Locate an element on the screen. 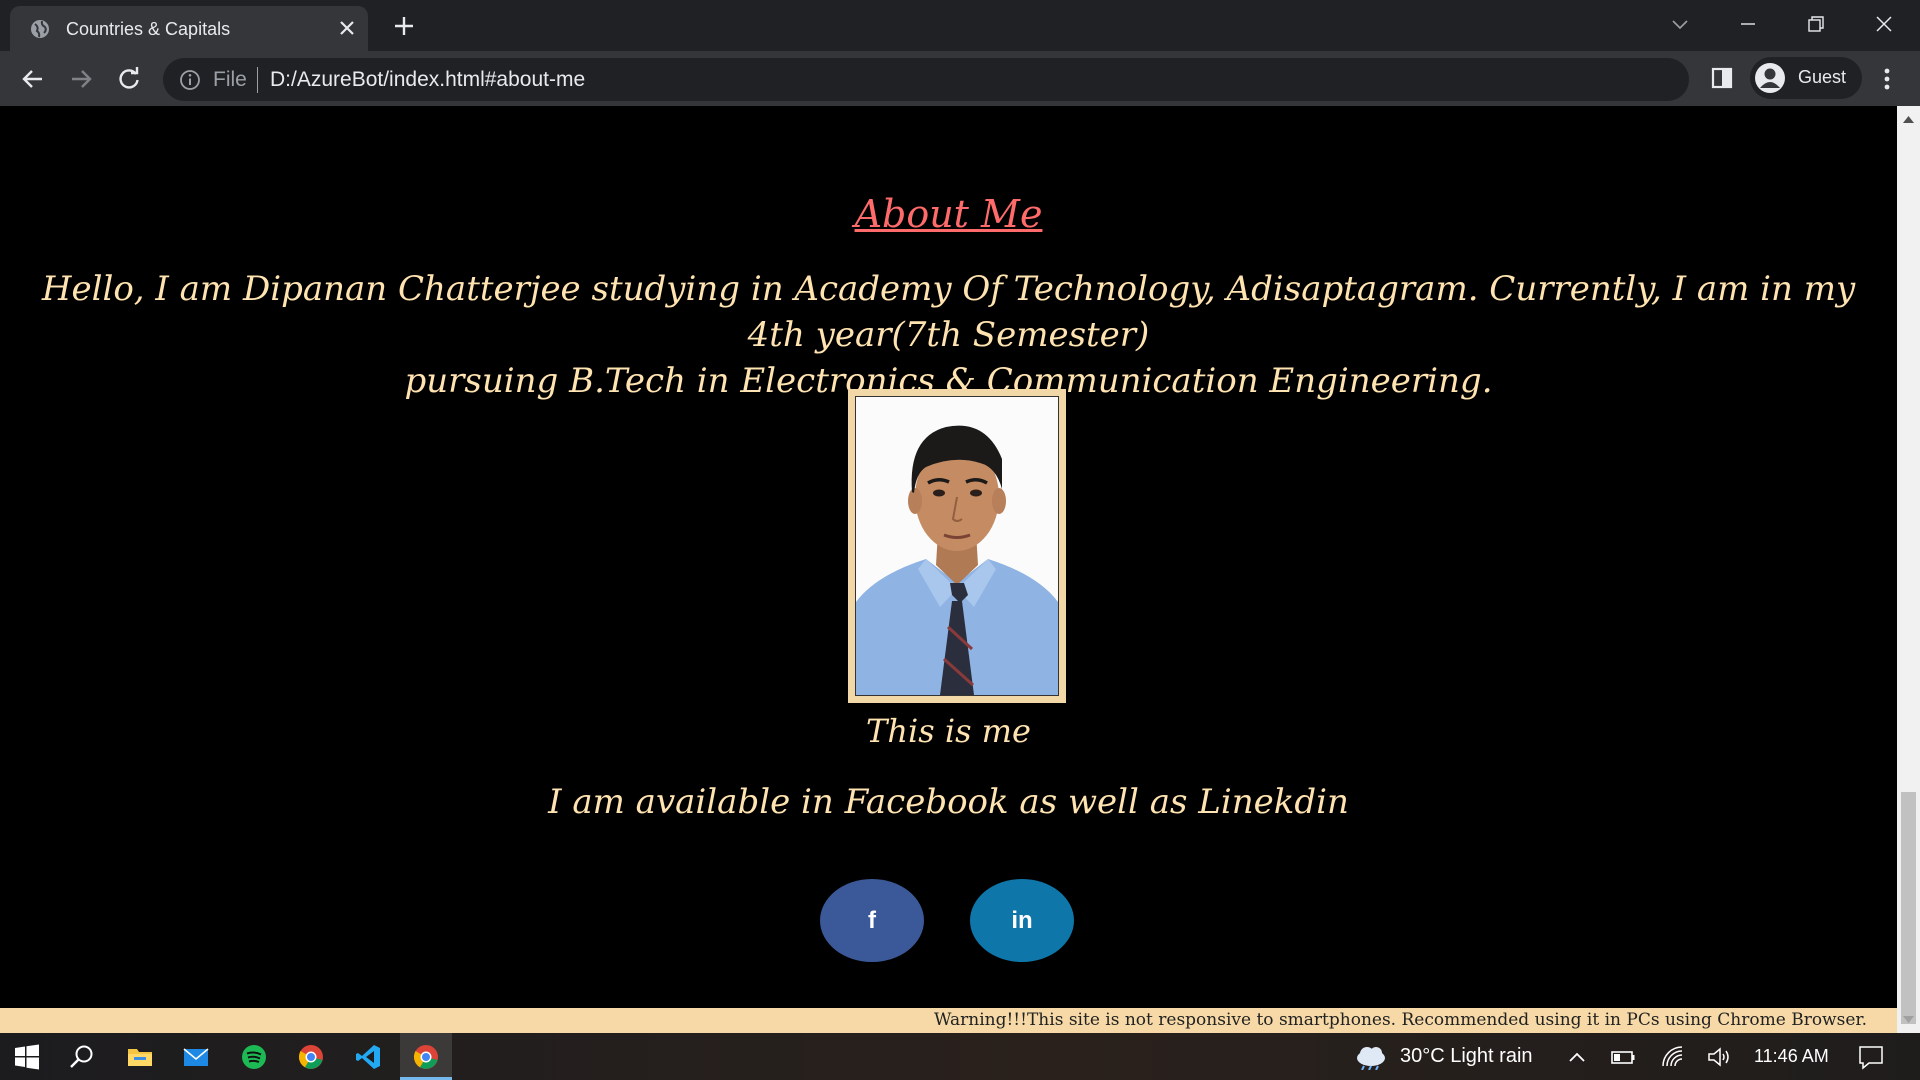  globe-icon is located at coordinates (40, 29).